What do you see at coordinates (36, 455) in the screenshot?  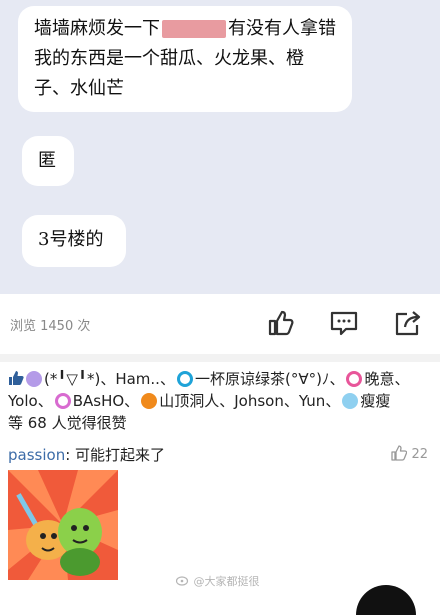 I see `comment-author: passion` at bounding box center [36, 455].